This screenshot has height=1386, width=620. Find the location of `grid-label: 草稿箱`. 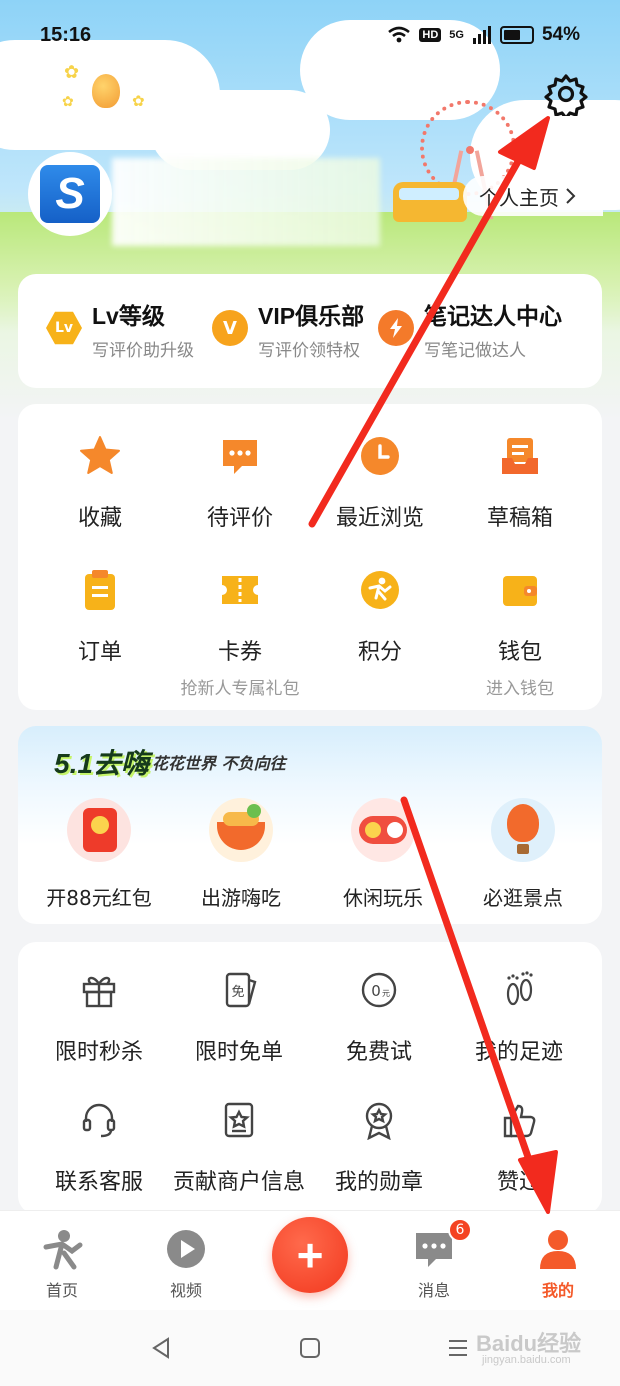

grid-label: 草稿箱 is located at coordinates (519, 518).